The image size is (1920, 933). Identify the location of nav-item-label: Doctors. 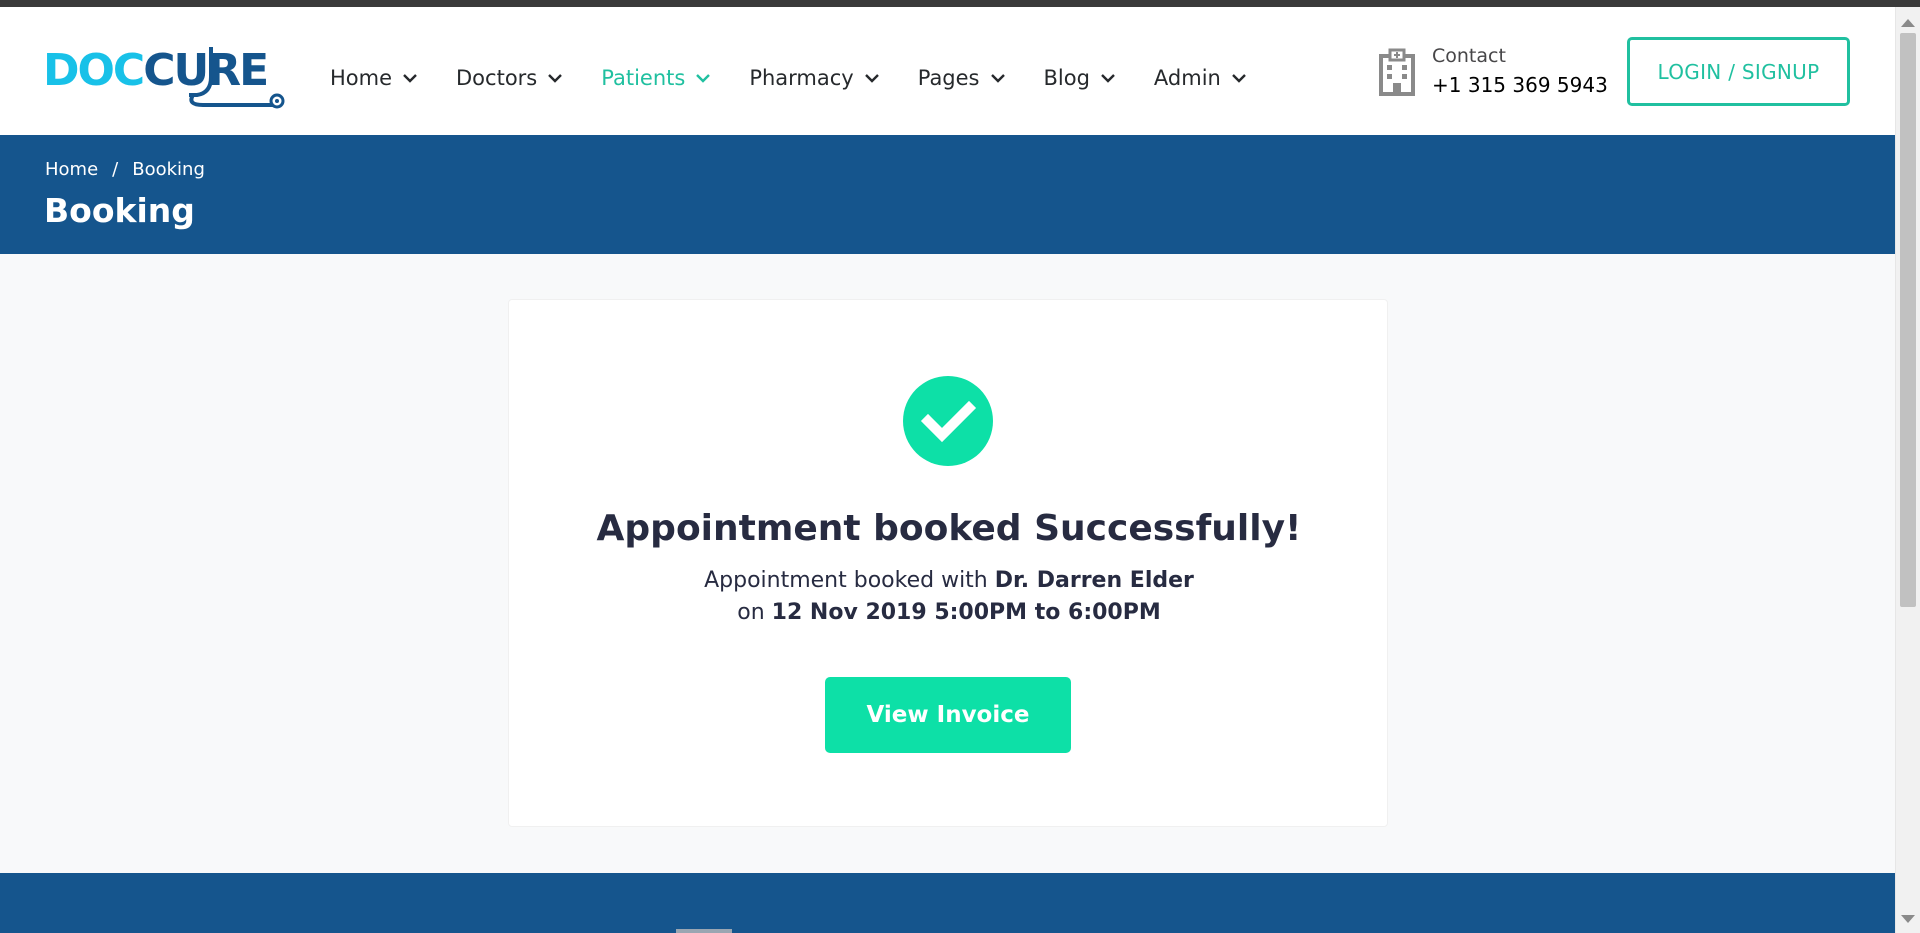
(497, 78).